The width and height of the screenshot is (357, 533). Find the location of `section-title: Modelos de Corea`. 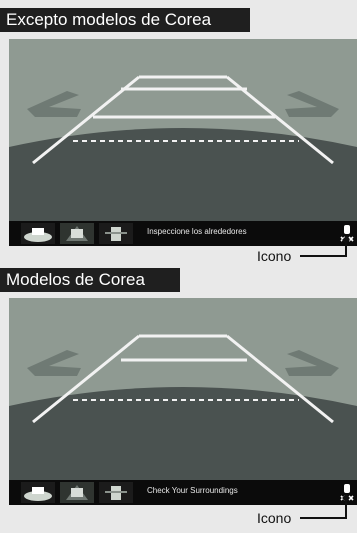

section-title: Modelos de Corea is located at coordinates (90, 280).